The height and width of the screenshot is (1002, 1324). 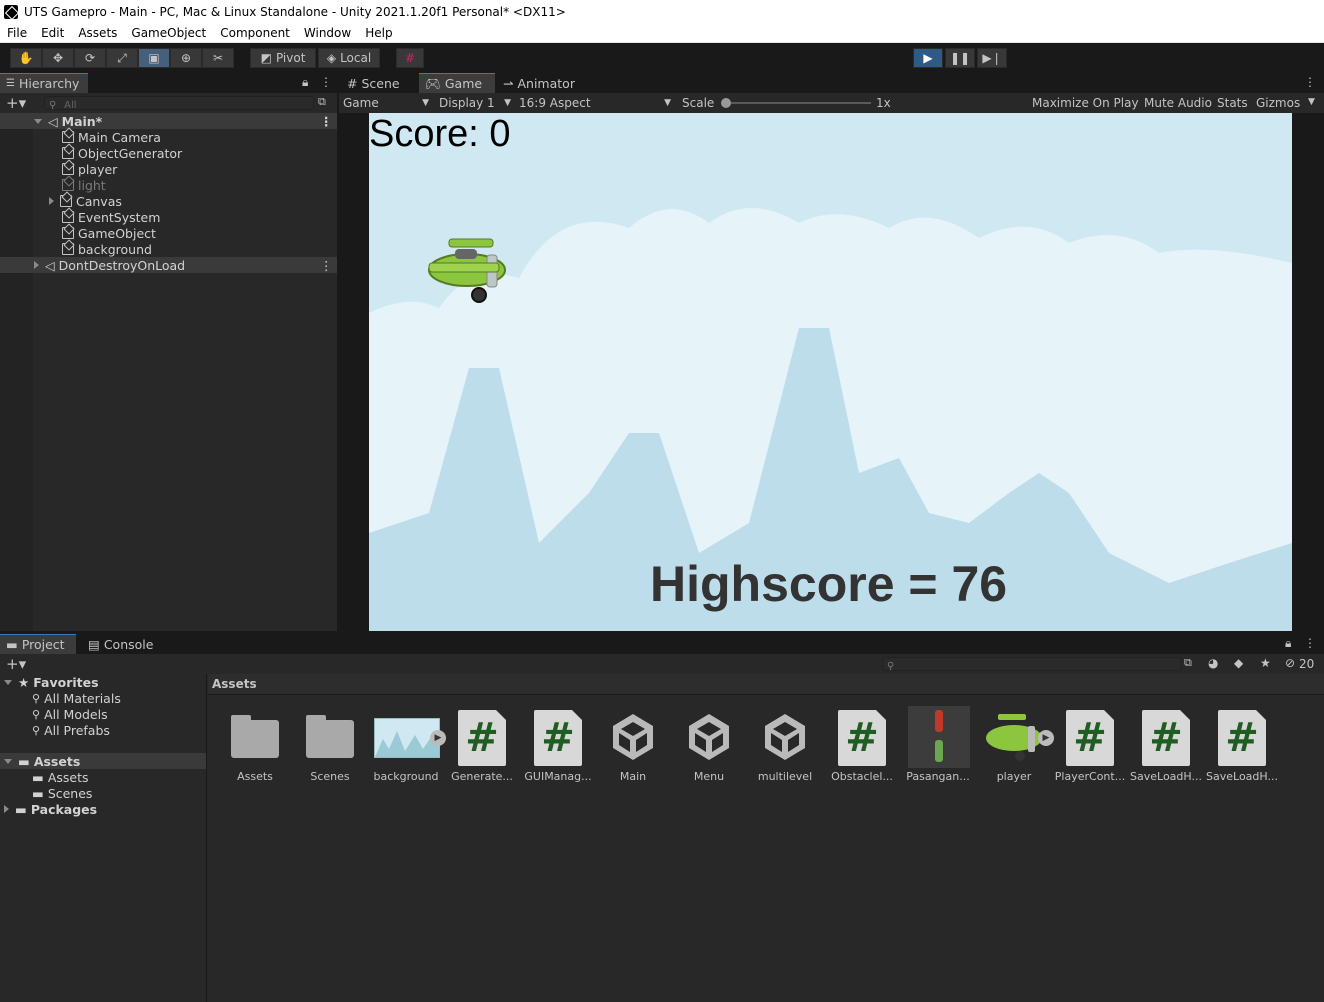 I want to click on local-toggle: ◈ Local, so click(x=349, y=58).